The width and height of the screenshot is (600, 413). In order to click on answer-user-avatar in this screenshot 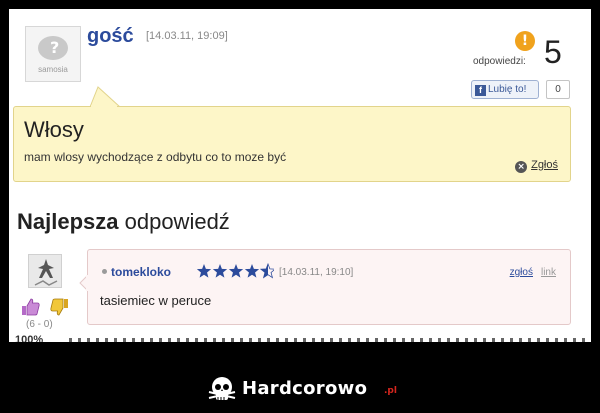, I will do `click(45, 271)`.